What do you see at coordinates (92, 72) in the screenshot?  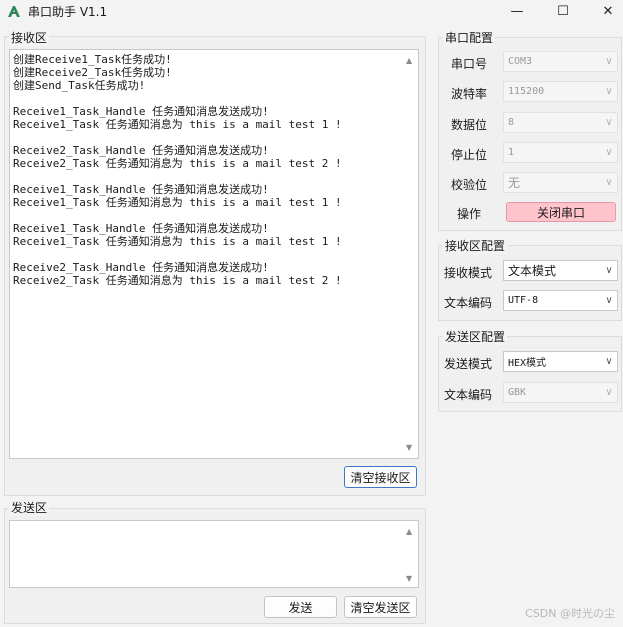 I see `receive-line: 创建Receive2_Task任务成功!` at bounding box center [92, 72].